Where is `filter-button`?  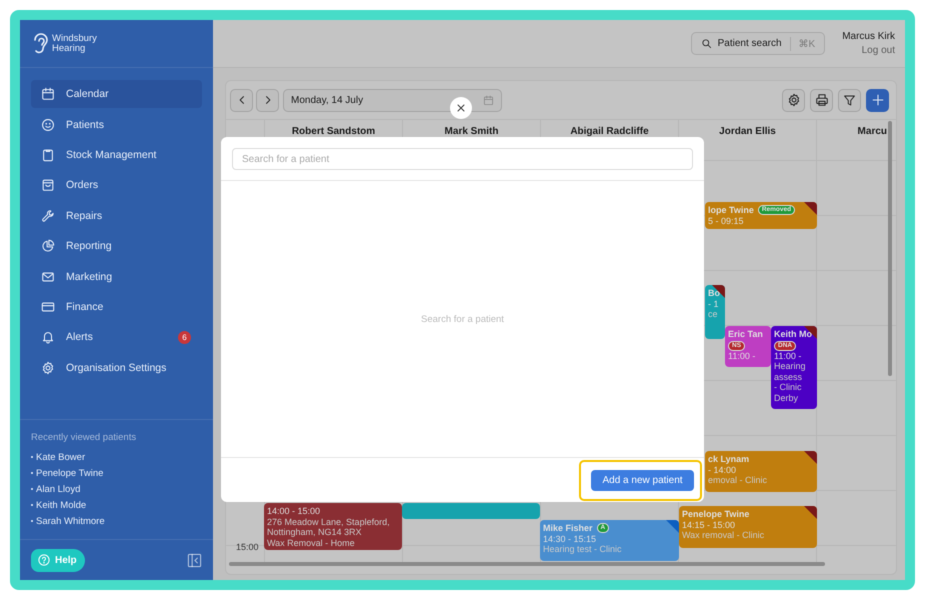 filter-button is located at coordinates (849, 100).